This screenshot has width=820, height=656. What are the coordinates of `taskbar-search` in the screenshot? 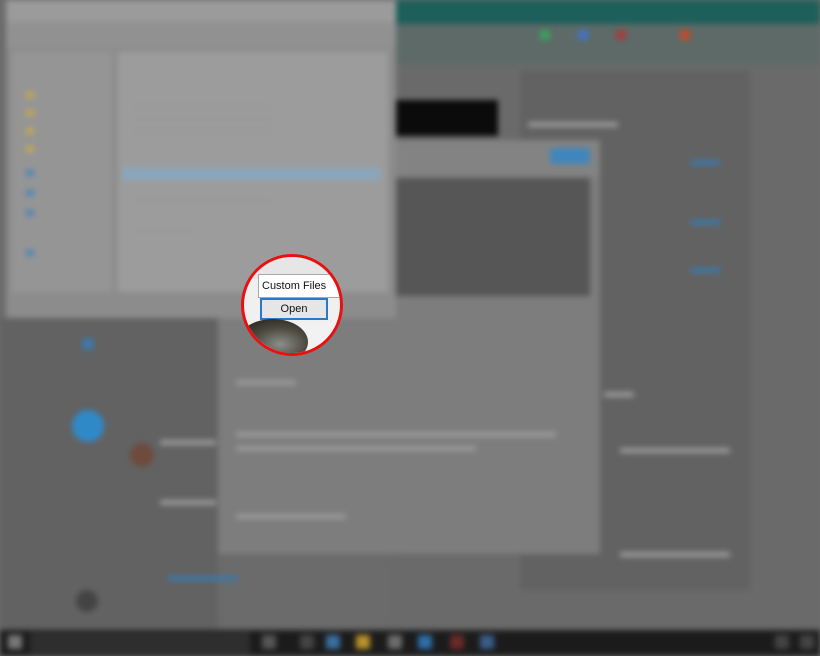 It's located at (140, 643).